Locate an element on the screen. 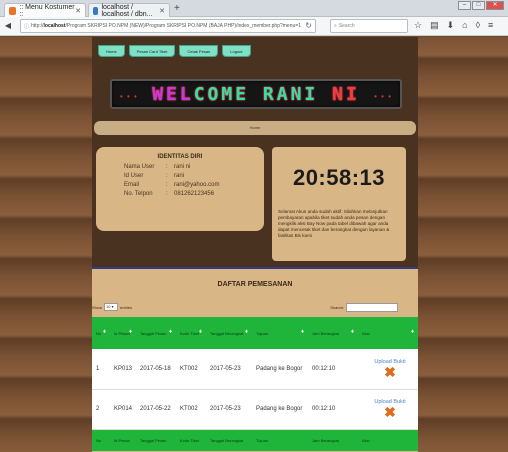  page-length-select: 10 ▾ is located at coordinates (111, 307).